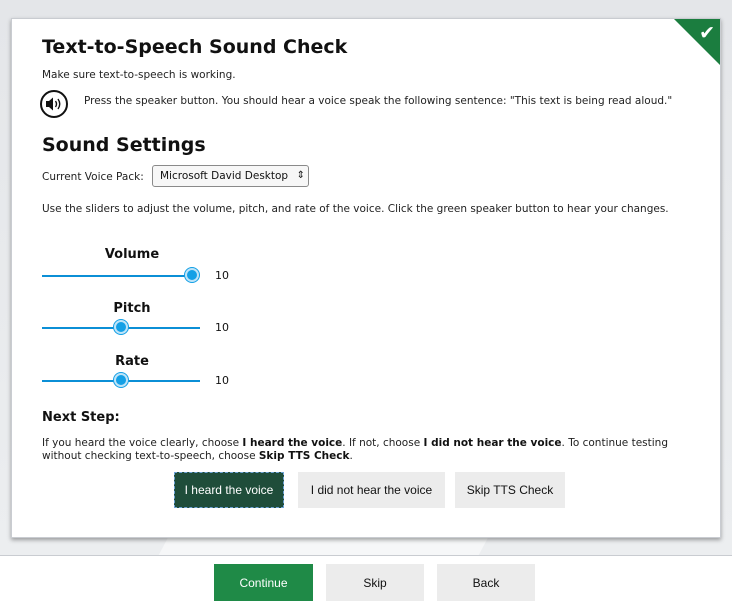 This screenshot has width=732, height=608. I want to click on heard-voice-button: I heard the voice, so click(229, 490).